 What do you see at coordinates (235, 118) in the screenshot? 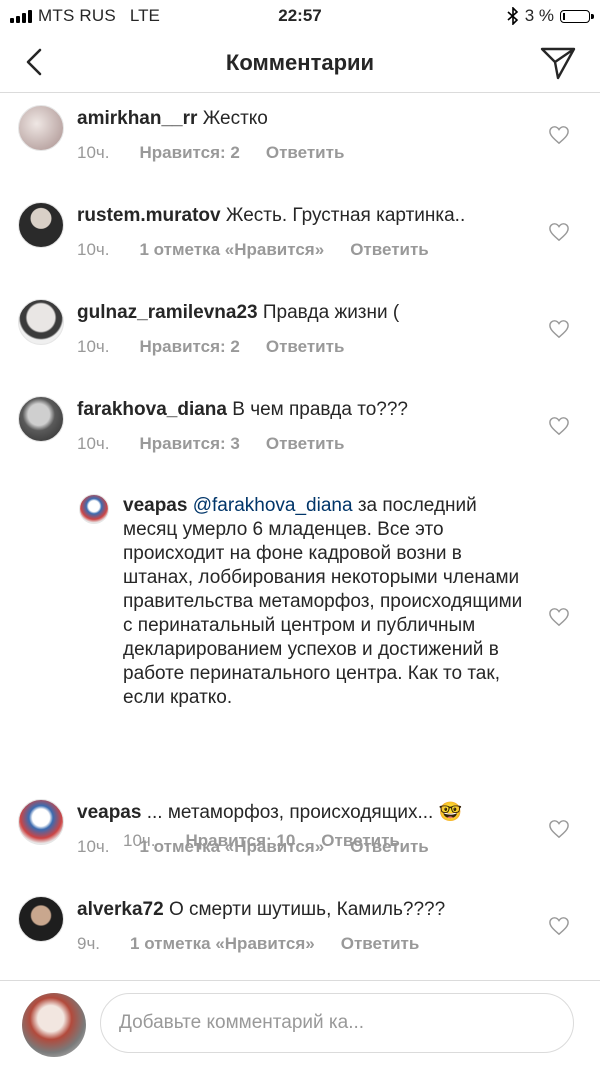
I see `comment-body: Жестко` at bounding box center [235, 118].